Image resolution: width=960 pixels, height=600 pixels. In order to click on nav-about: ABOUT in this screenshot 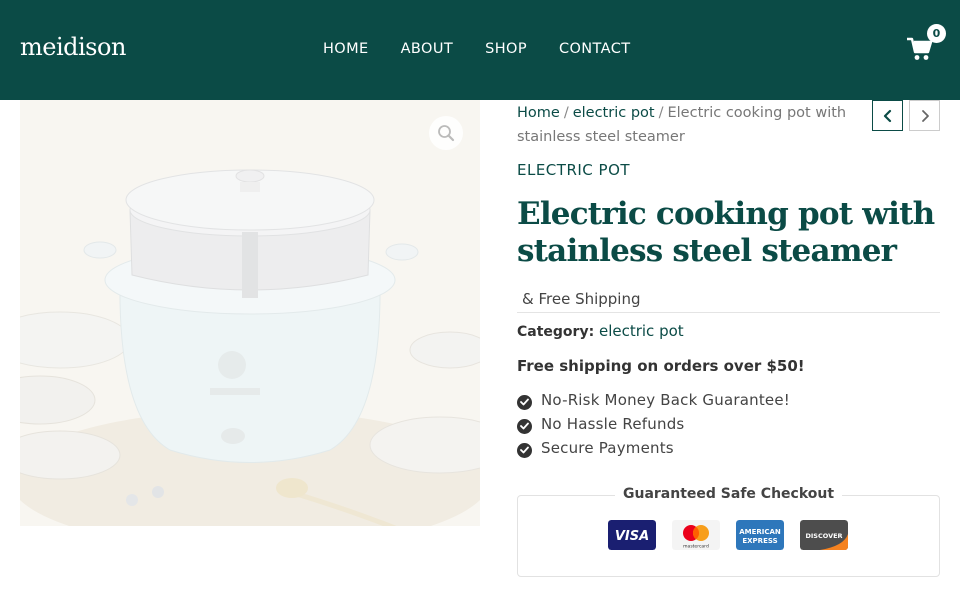, I will do `click(427, 49)`.